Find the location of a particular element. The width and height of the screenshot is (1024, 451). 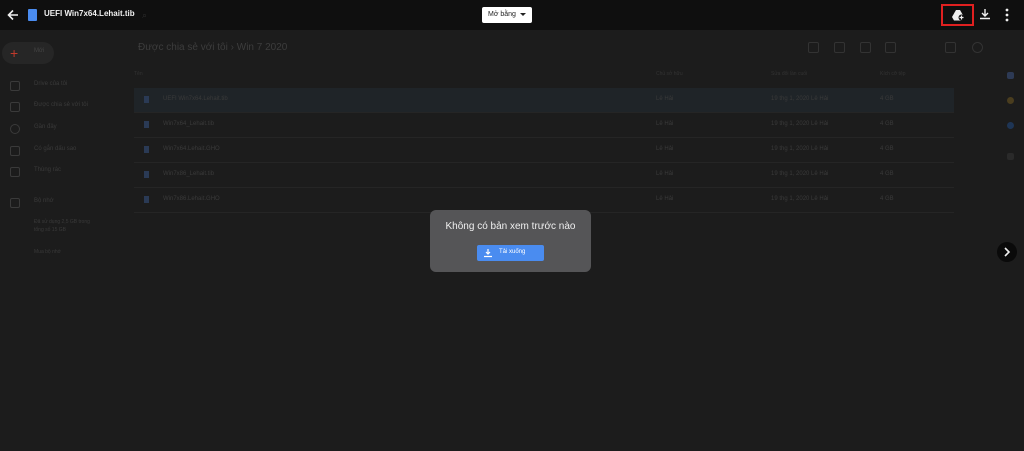

share-icon is located at coordinates (839, 47).